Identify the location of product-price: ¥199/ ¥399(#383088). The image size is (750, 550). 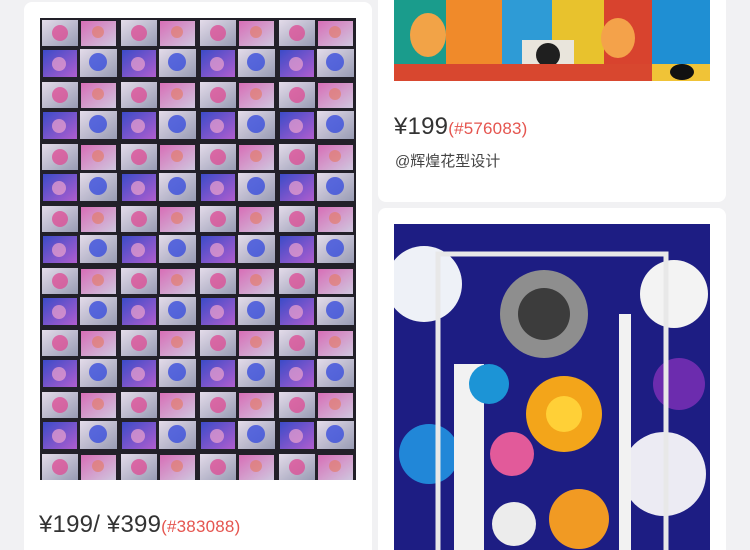
(139, 525).